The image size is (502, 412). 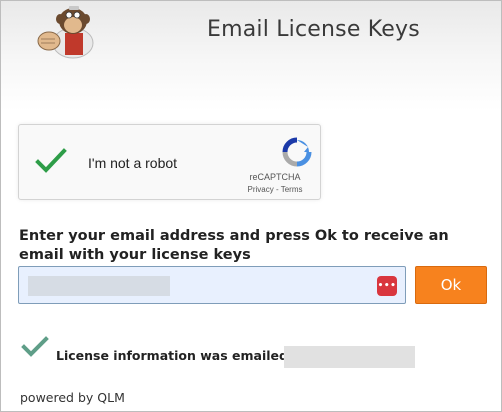 What do you see at coordinates (35, 346) in the screenshot?
I see `check-icon` at bounding box center [35, 346].